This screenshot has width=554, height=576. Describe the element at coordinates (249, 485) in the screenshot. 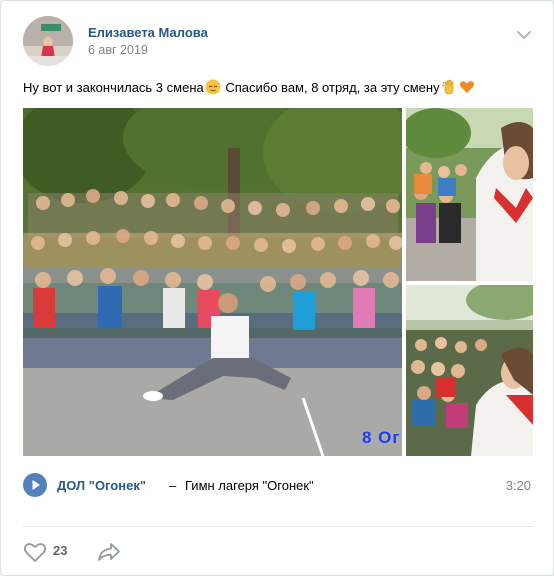

I see `audio-title: Гимн лагеря "Огонек"` at that location.